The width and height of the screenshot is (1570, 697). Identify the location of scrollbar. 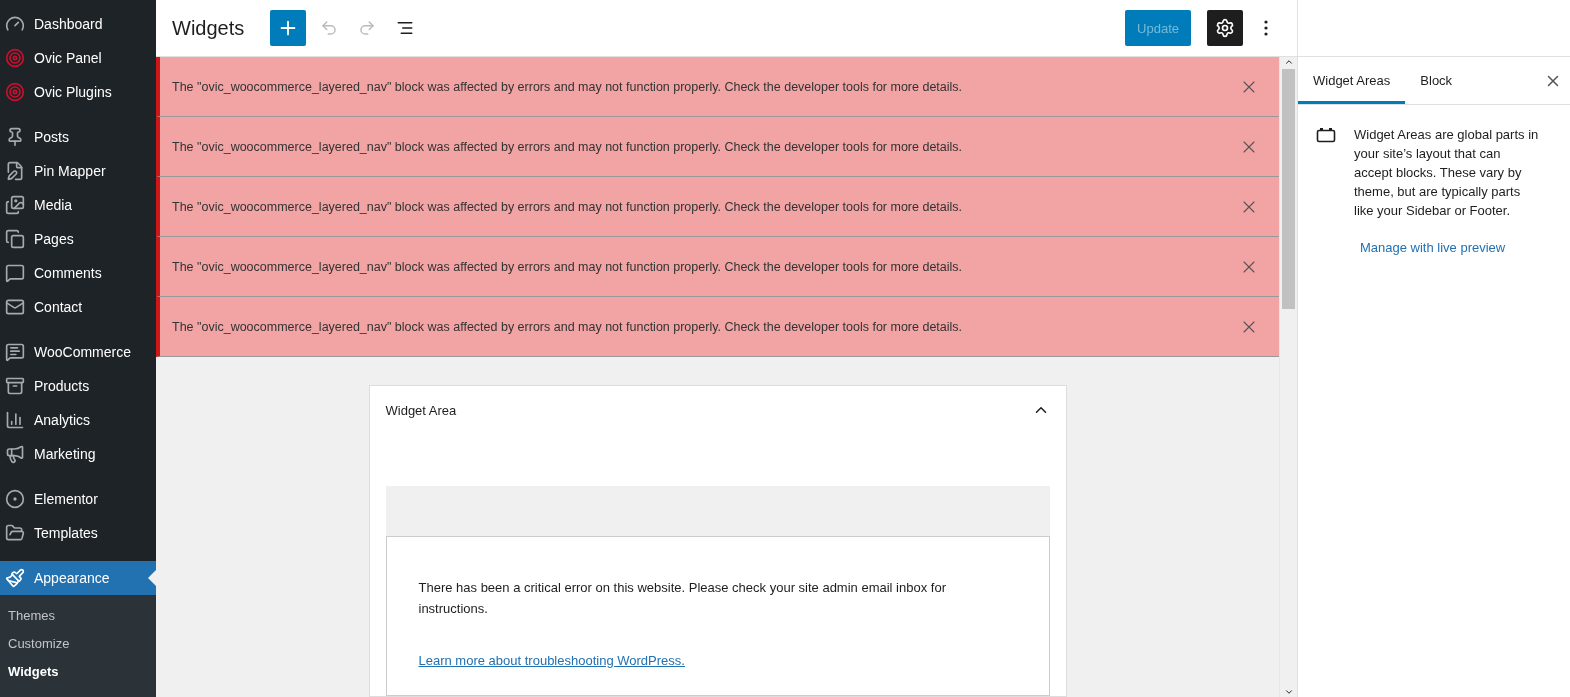
(1288, 377).